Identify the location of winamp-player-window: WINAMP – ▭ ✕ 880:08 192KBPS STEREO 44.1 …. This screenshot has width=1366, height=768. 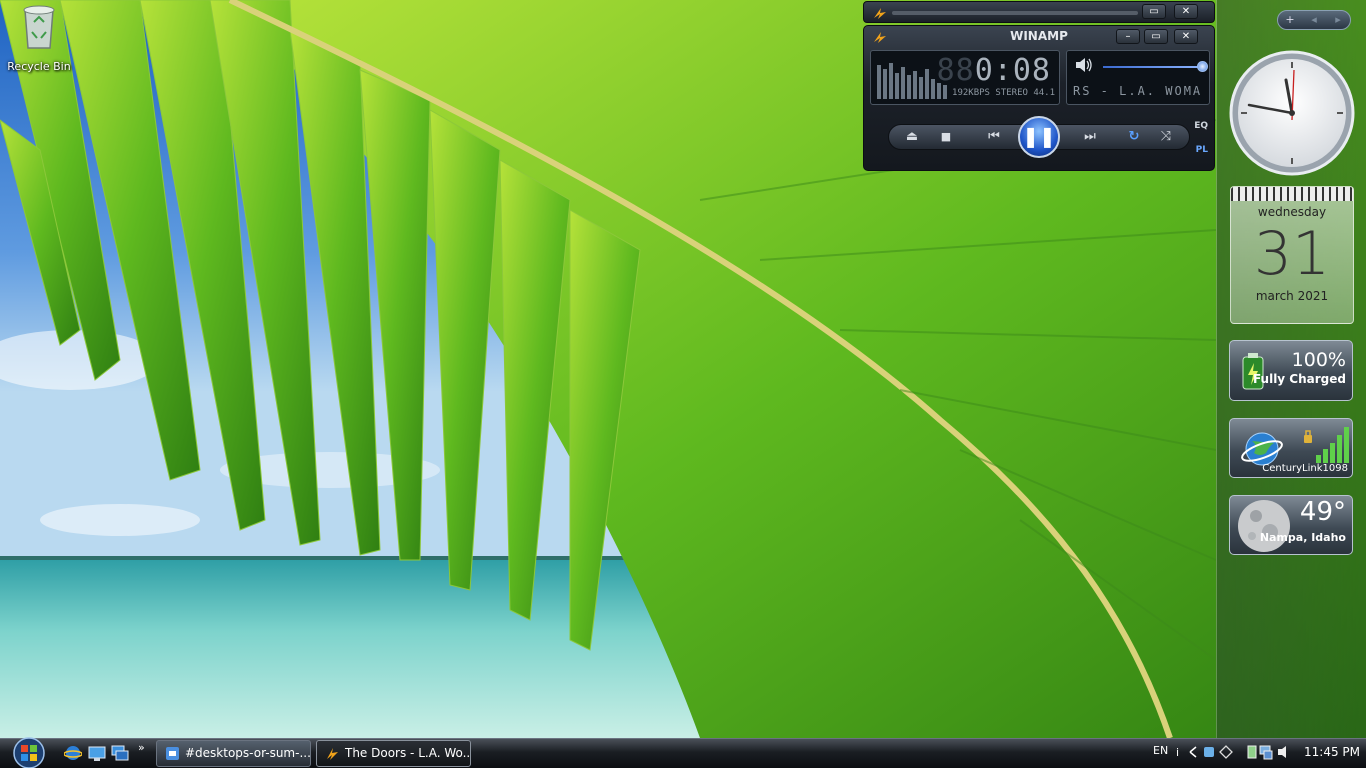
(1039, 98).